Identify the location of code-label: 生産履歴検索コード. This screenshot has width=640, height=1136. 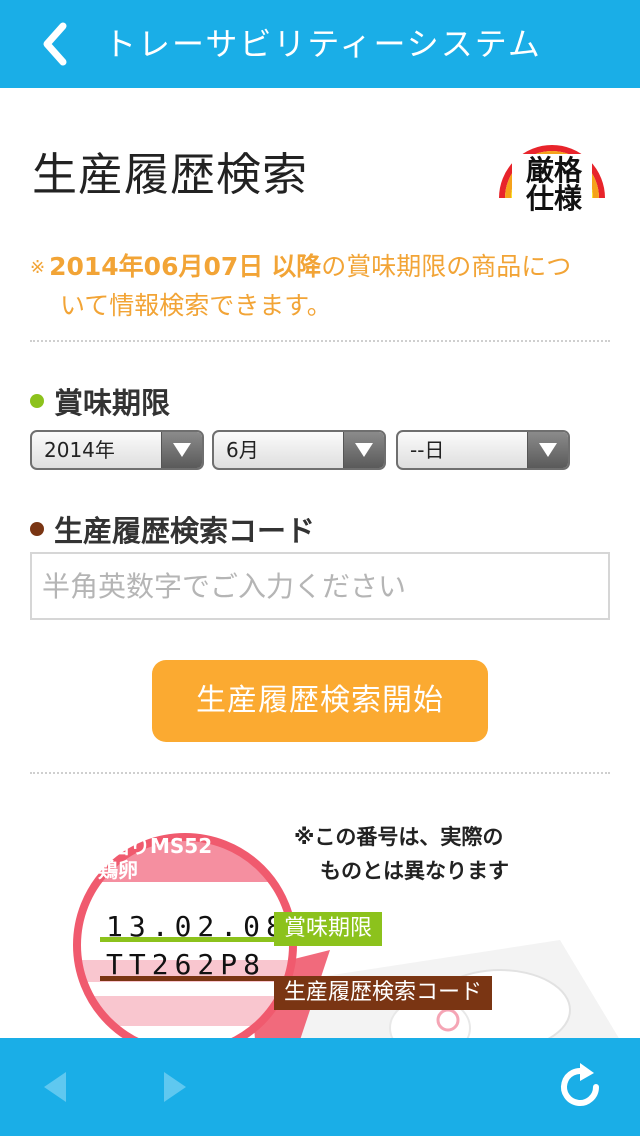
(172, 529).